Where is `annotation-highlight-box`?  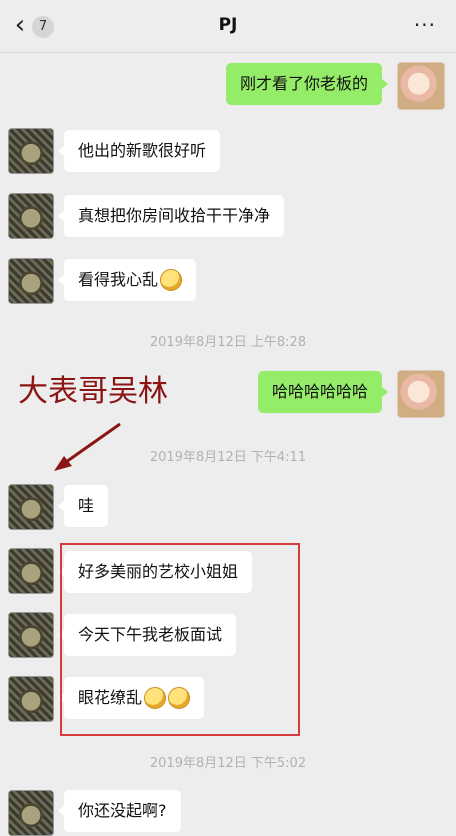
annotation-highlight-box is located at coordinates (180, 639).